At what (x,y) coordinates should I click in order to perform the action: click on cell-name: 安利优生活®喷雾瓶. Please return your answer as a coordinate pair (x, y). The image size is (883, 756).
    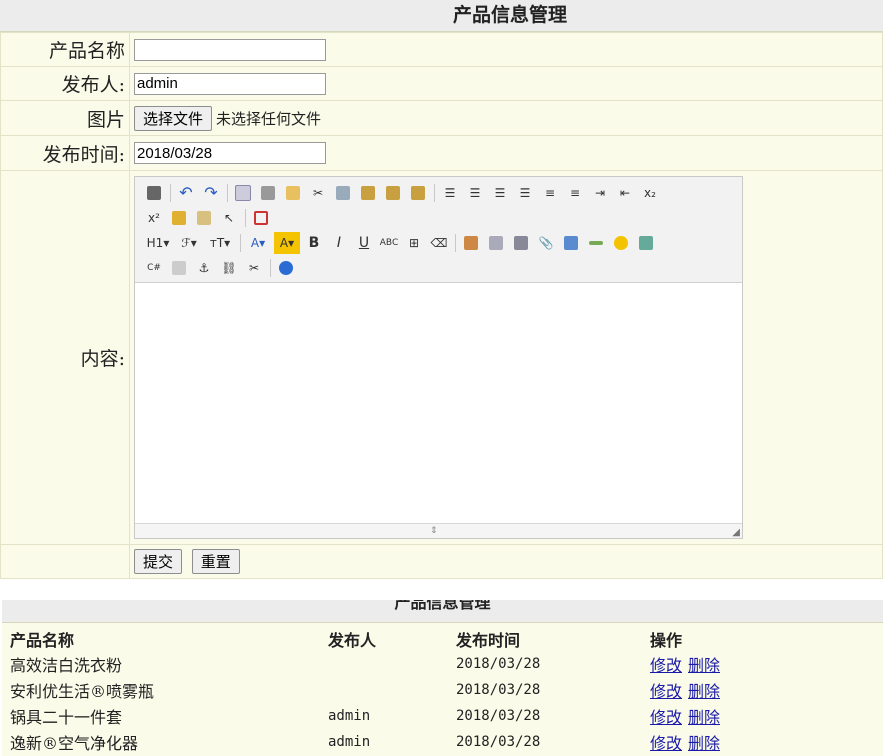
    Looking at the image, I should click on (82, 691).